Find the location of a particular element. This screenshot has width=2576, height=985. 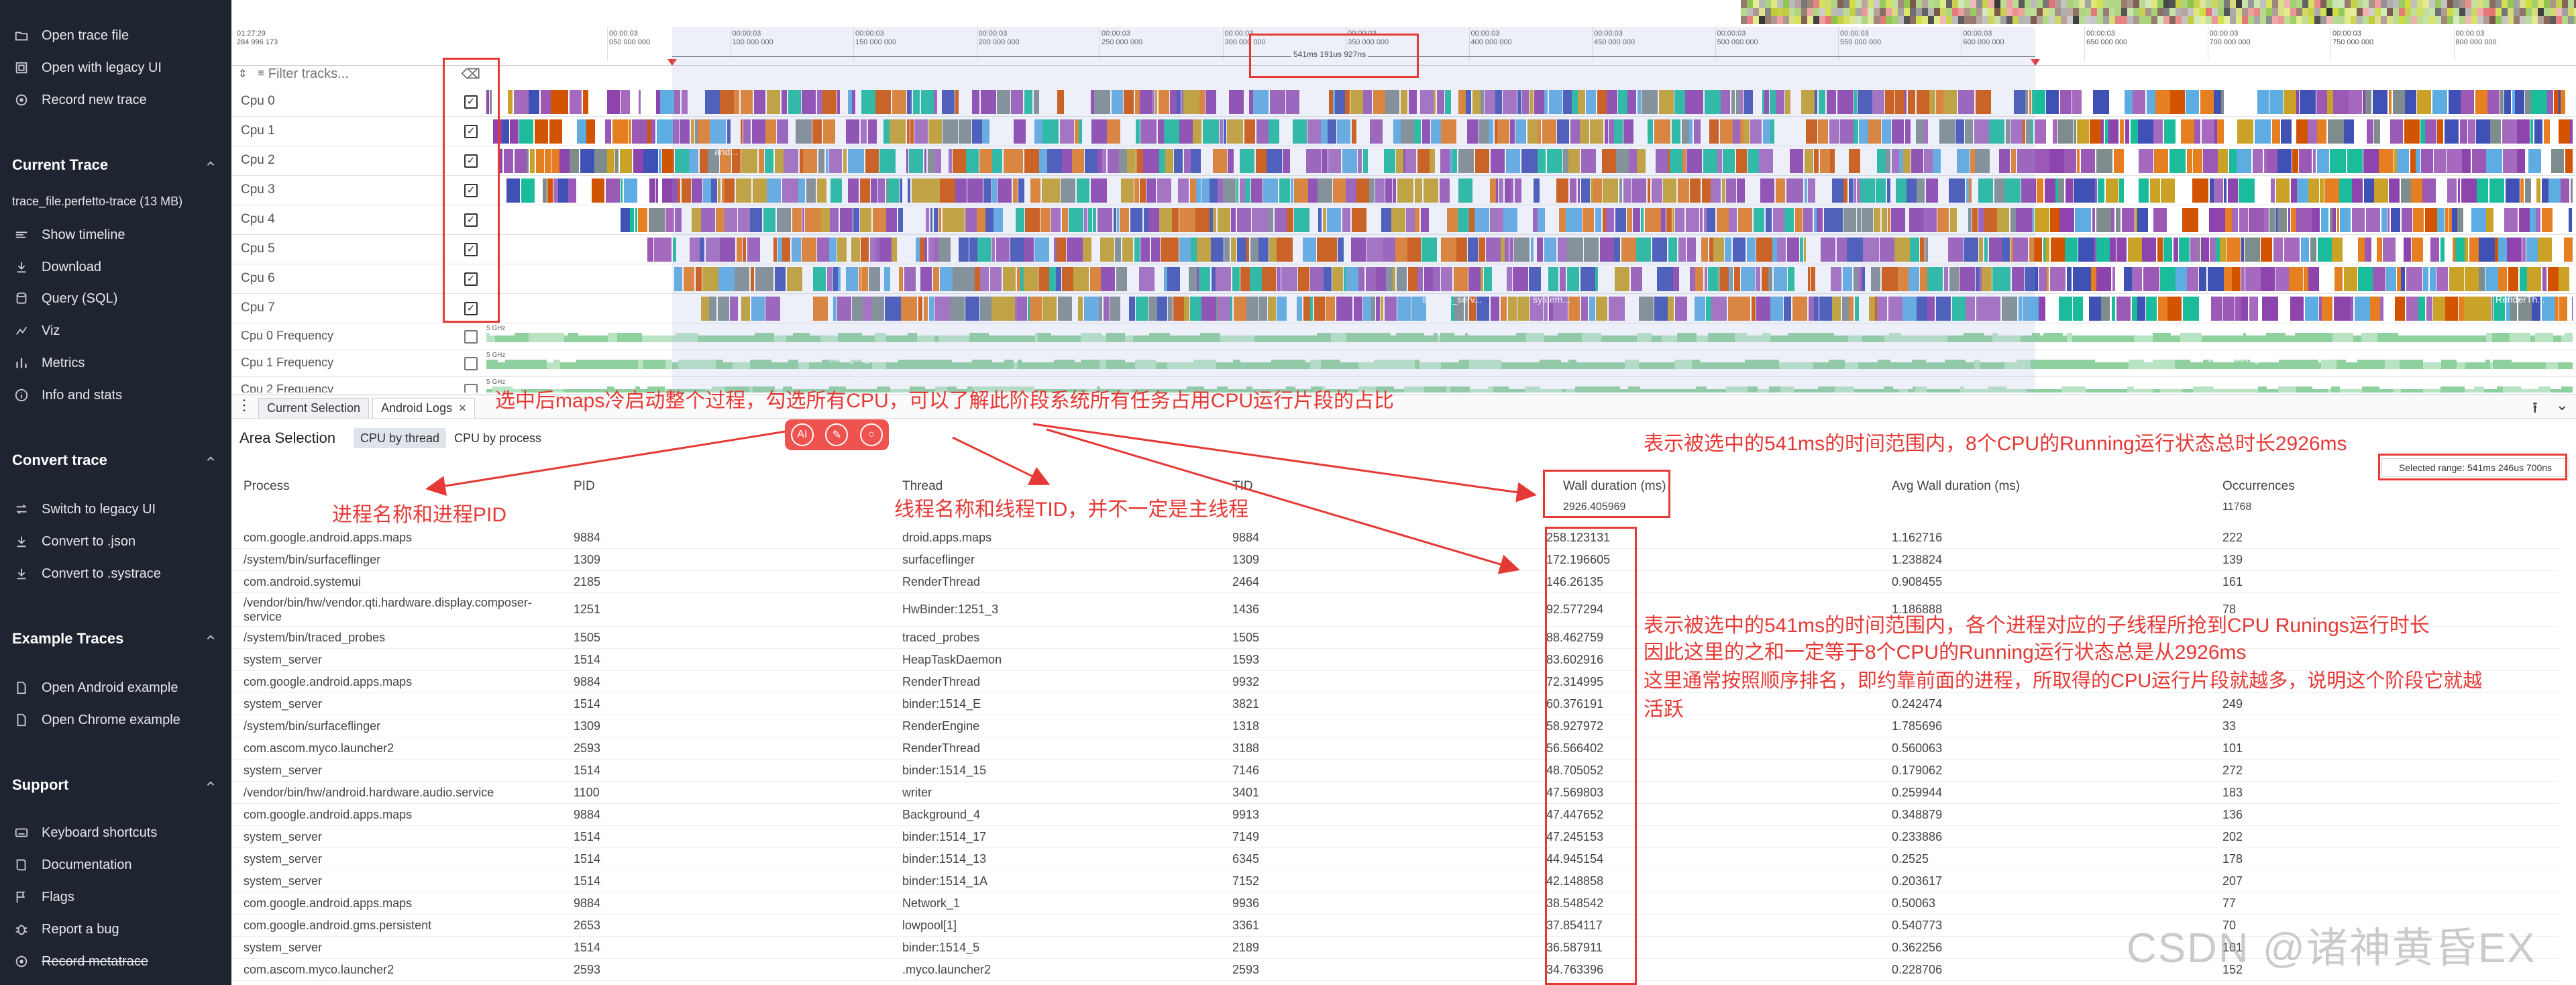

sidebar-item-open-android-example: Open Android example is located at coordinates (95, 688).